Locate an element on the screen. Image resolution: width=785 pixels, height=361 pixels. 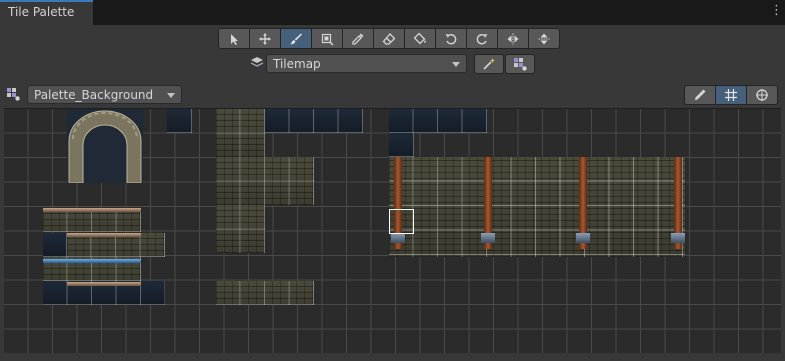
tab-title: Tile Palette is located at coordinates (41, 12).